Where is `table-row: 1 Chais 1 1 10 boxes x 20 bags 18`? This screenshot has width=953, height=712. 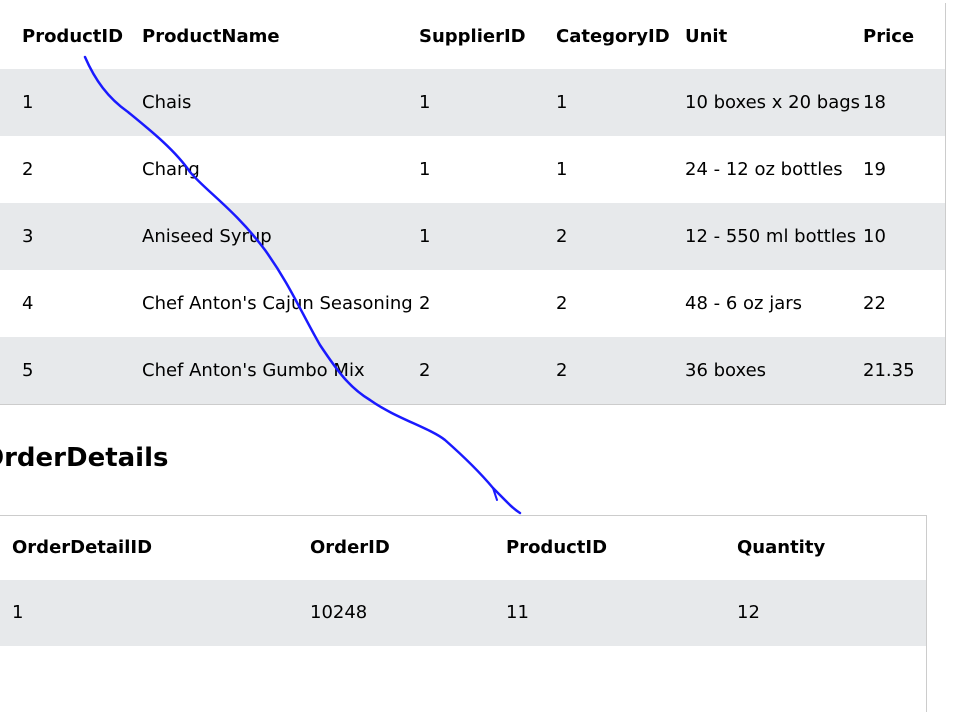
table-row: 1 Chais 1 1 10 boxes x 20 bags 18 is located at coordinates (472, 102).